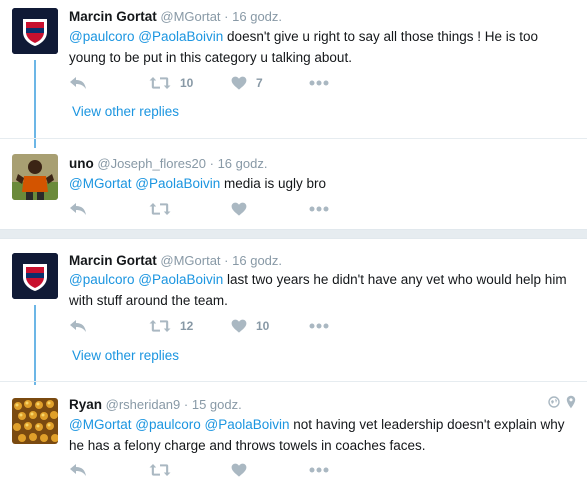  I want to click on like-button: 7, so click(247, 83).